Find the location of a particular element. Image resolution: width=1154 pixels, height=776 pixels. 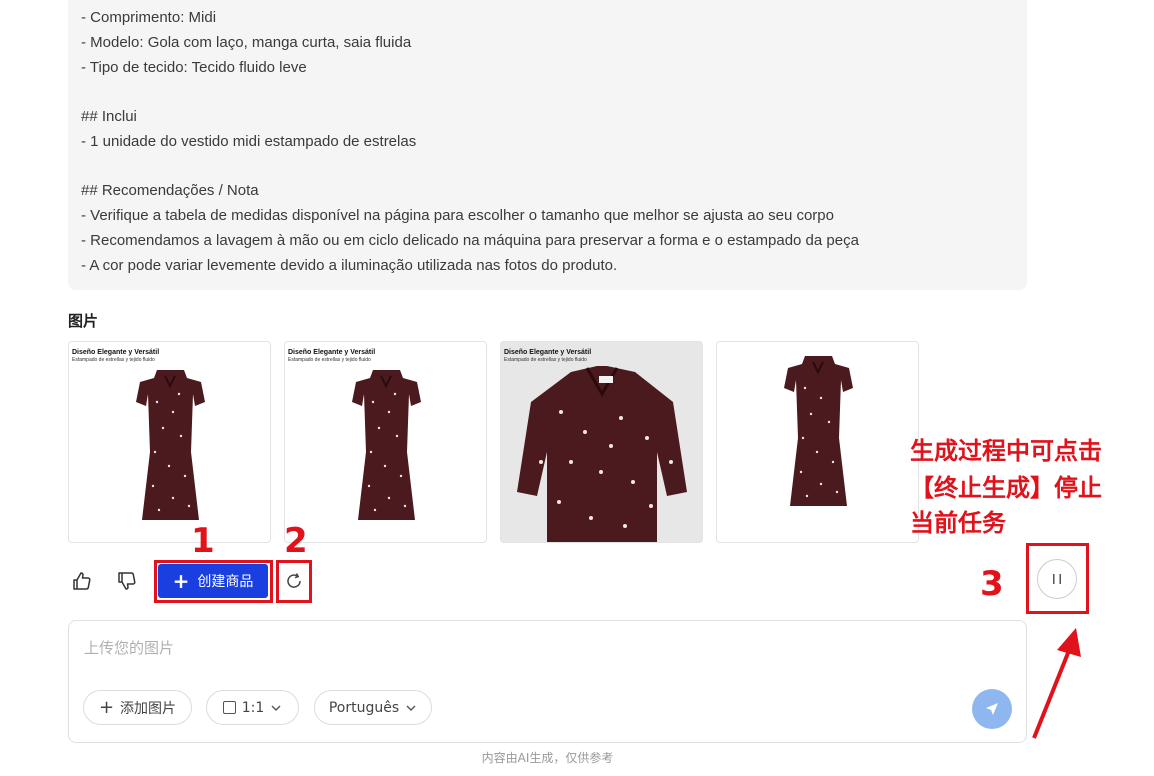

desc-heading: ## Inclui is located at coordinates (109, 116).